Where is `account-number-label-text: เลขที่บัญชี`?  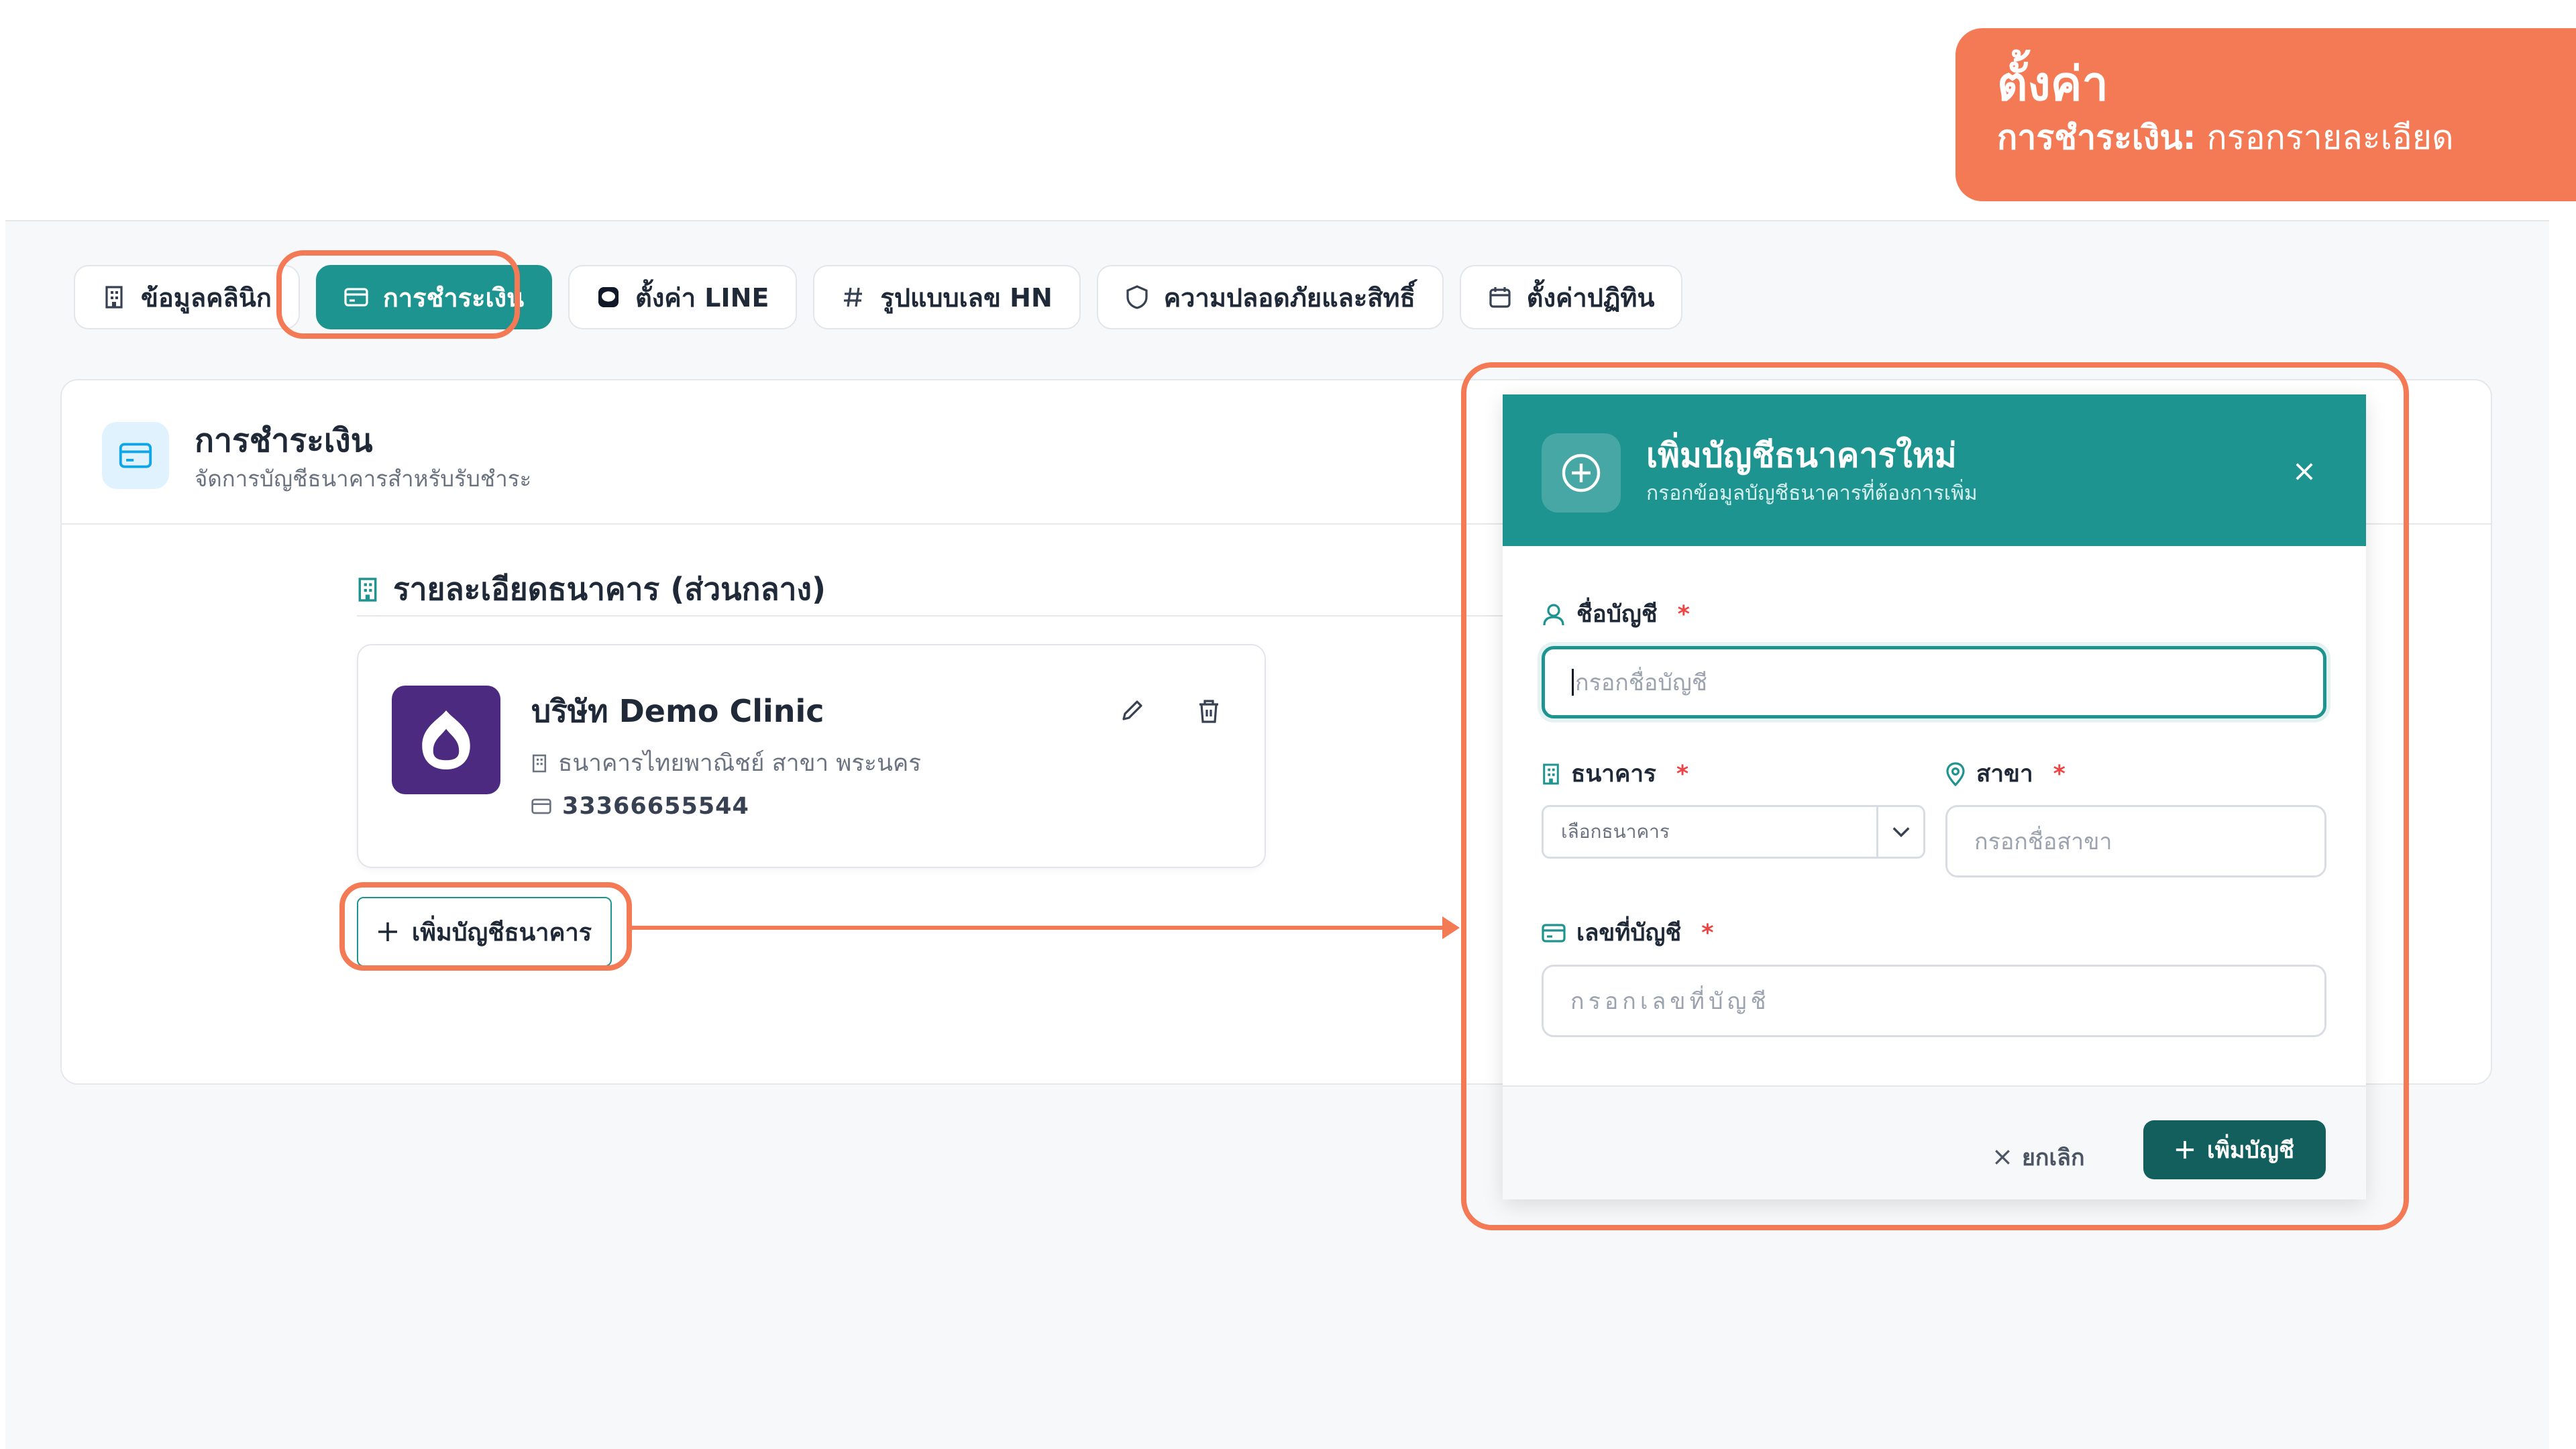
account-number-label-text: เลขที่บัญชี is located at coordinates (1629, 933).